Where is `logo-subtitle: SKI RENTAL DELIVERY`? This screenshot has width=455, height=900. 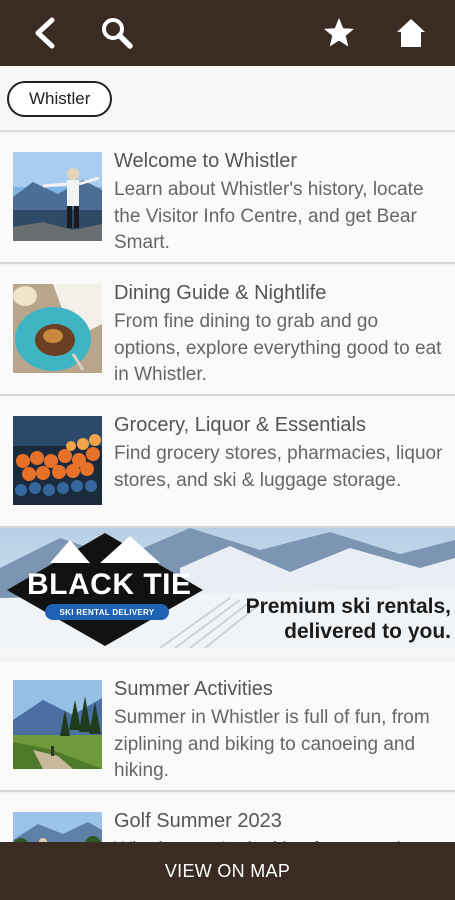 logo-subtitle: SKI RENTAL DELIVERY is located at coordinates (107, 612).